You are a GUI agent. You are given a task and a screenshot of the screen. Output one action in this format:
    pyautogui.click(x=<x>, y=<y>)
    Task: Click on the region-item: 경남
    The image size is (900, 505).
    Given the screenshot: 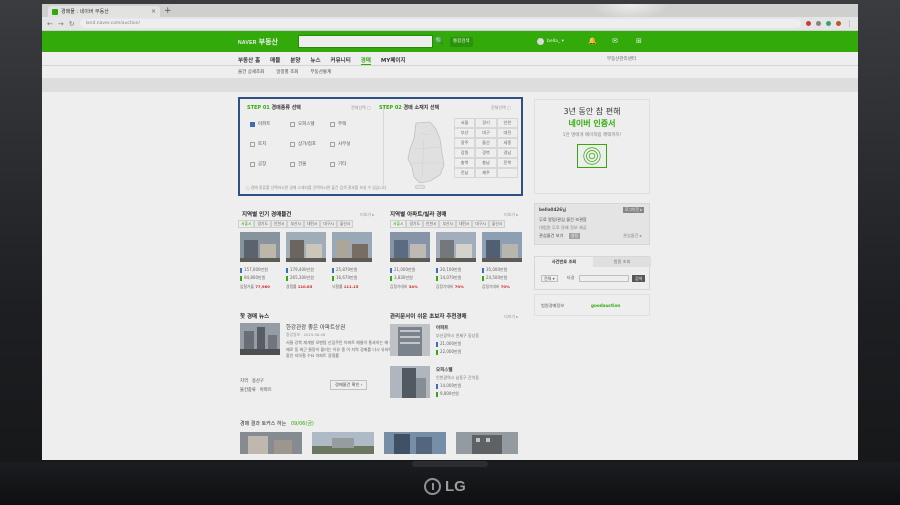 What is the action you would take?
    pyautogui.click(x=507, y=153)
    